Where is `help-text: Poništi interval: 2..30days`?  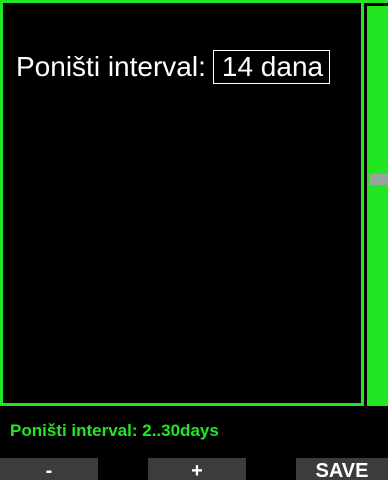 help-text: Poništi interval: 2..30days is located at coordinates (114, 430).